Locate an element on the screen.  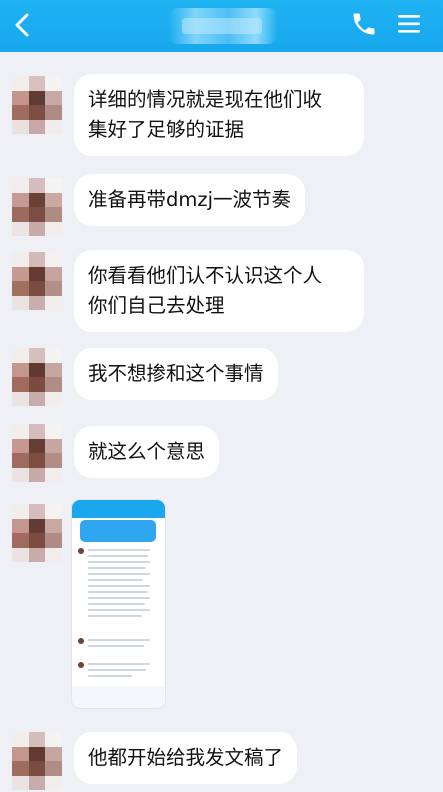
chat-header is located at coordinates (221, 26).